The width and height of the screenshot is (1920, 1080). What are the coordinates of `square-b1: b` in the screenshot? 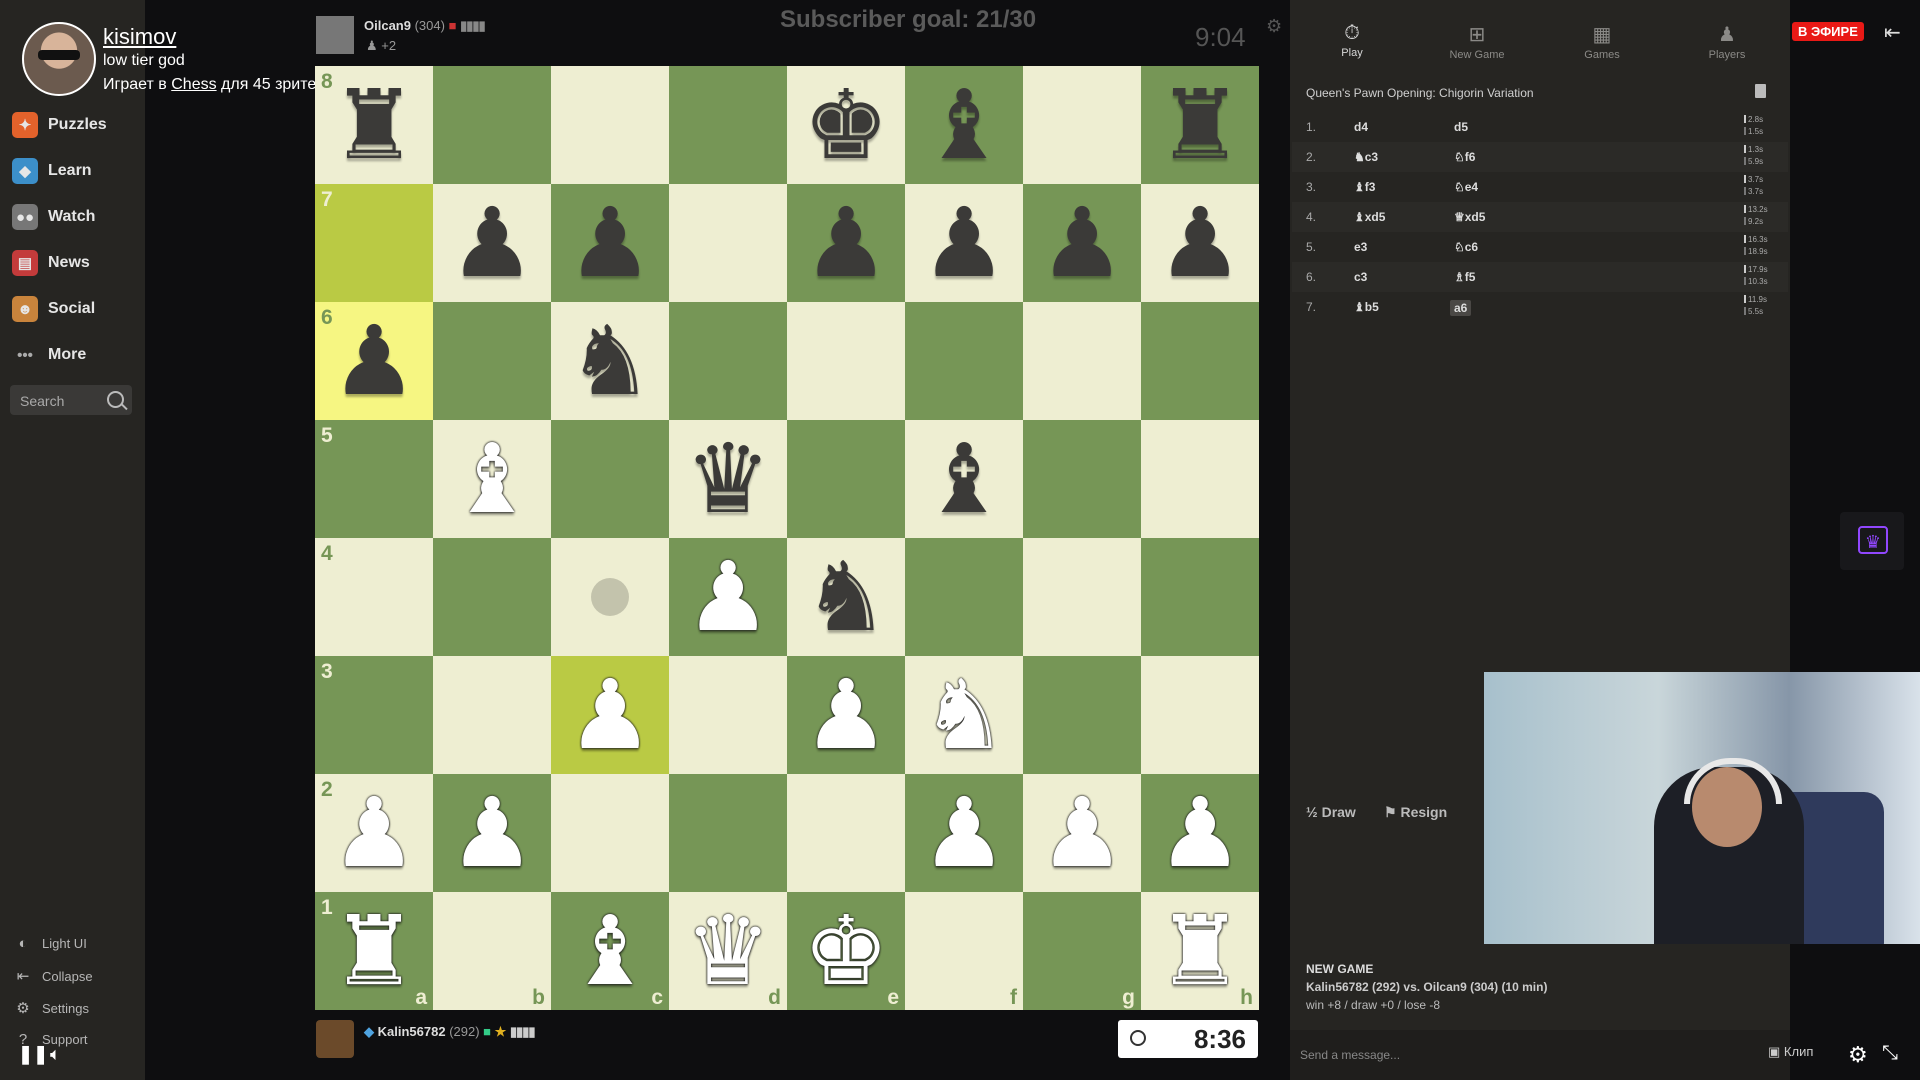 It's located at (492, 951).